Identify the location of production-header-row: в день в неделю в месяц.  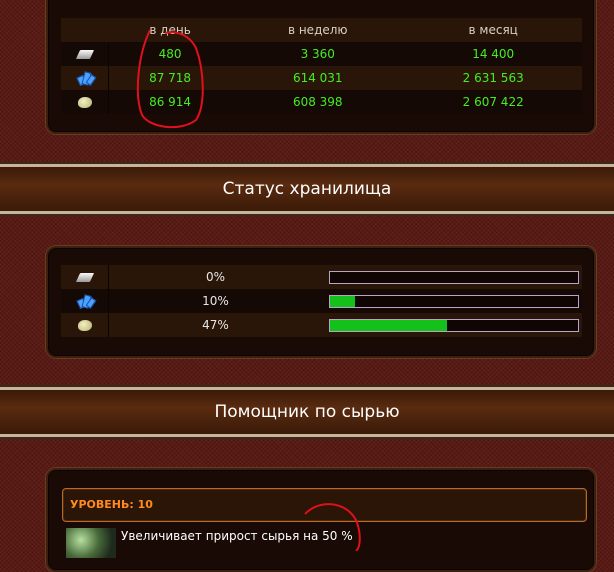
(321, 30).